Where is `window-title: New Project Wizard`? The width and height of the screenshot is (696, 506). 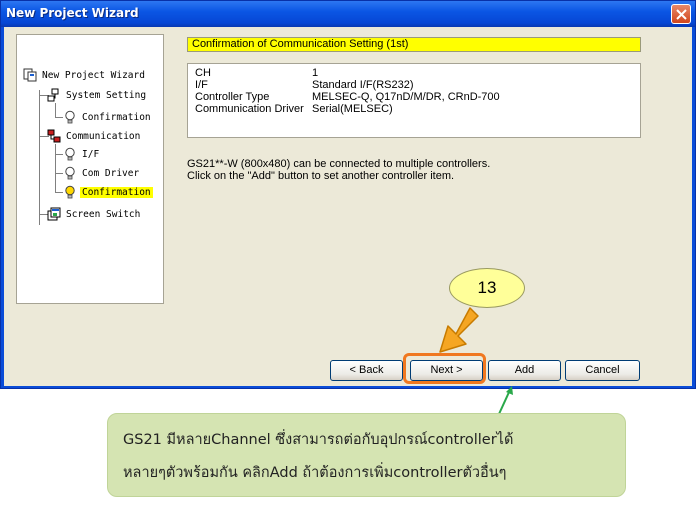 window-title: New Project Wizard is located at coordinates (72, 13).